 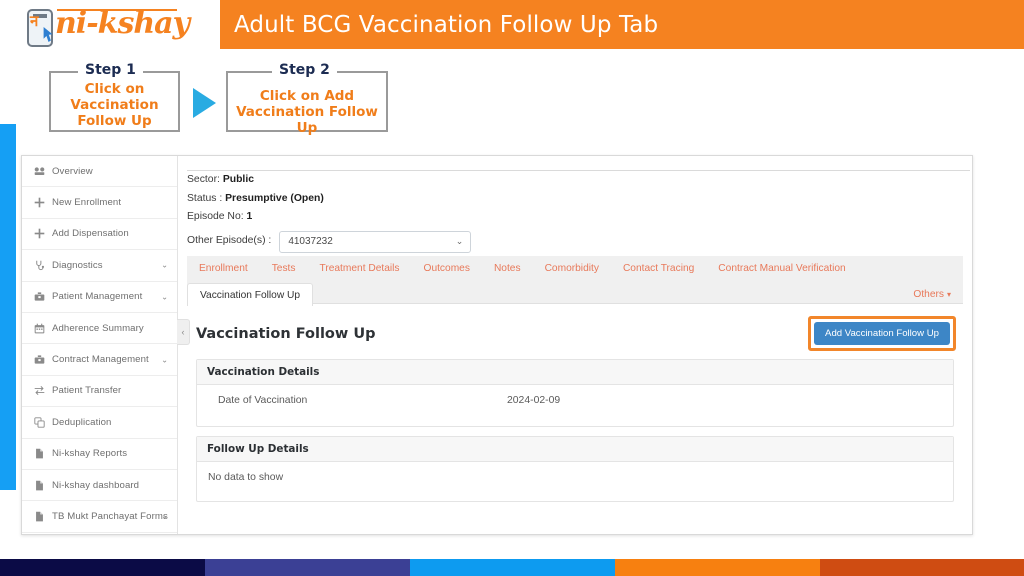 What do you see at coordinates (579, 217) in the screenshot?
I see `episode-no-row: Episode No: 1` at bounding box center [579, 217].